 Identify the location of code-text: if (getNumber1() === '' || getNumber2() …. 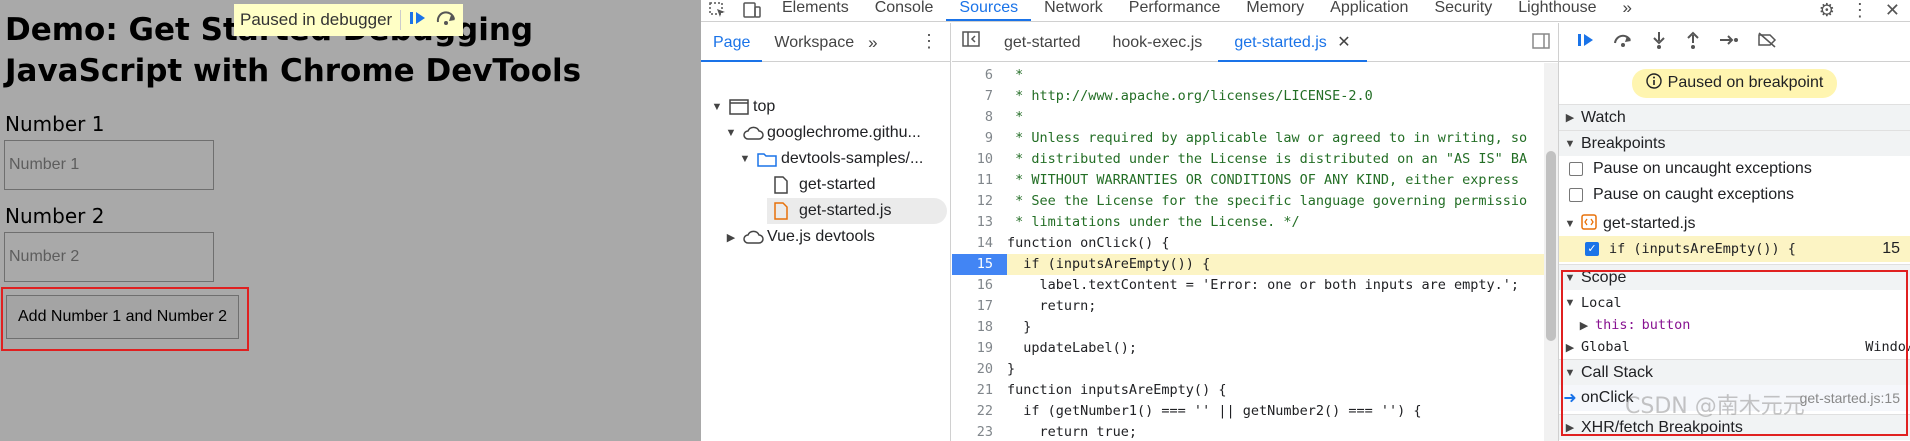
(1214, 411).